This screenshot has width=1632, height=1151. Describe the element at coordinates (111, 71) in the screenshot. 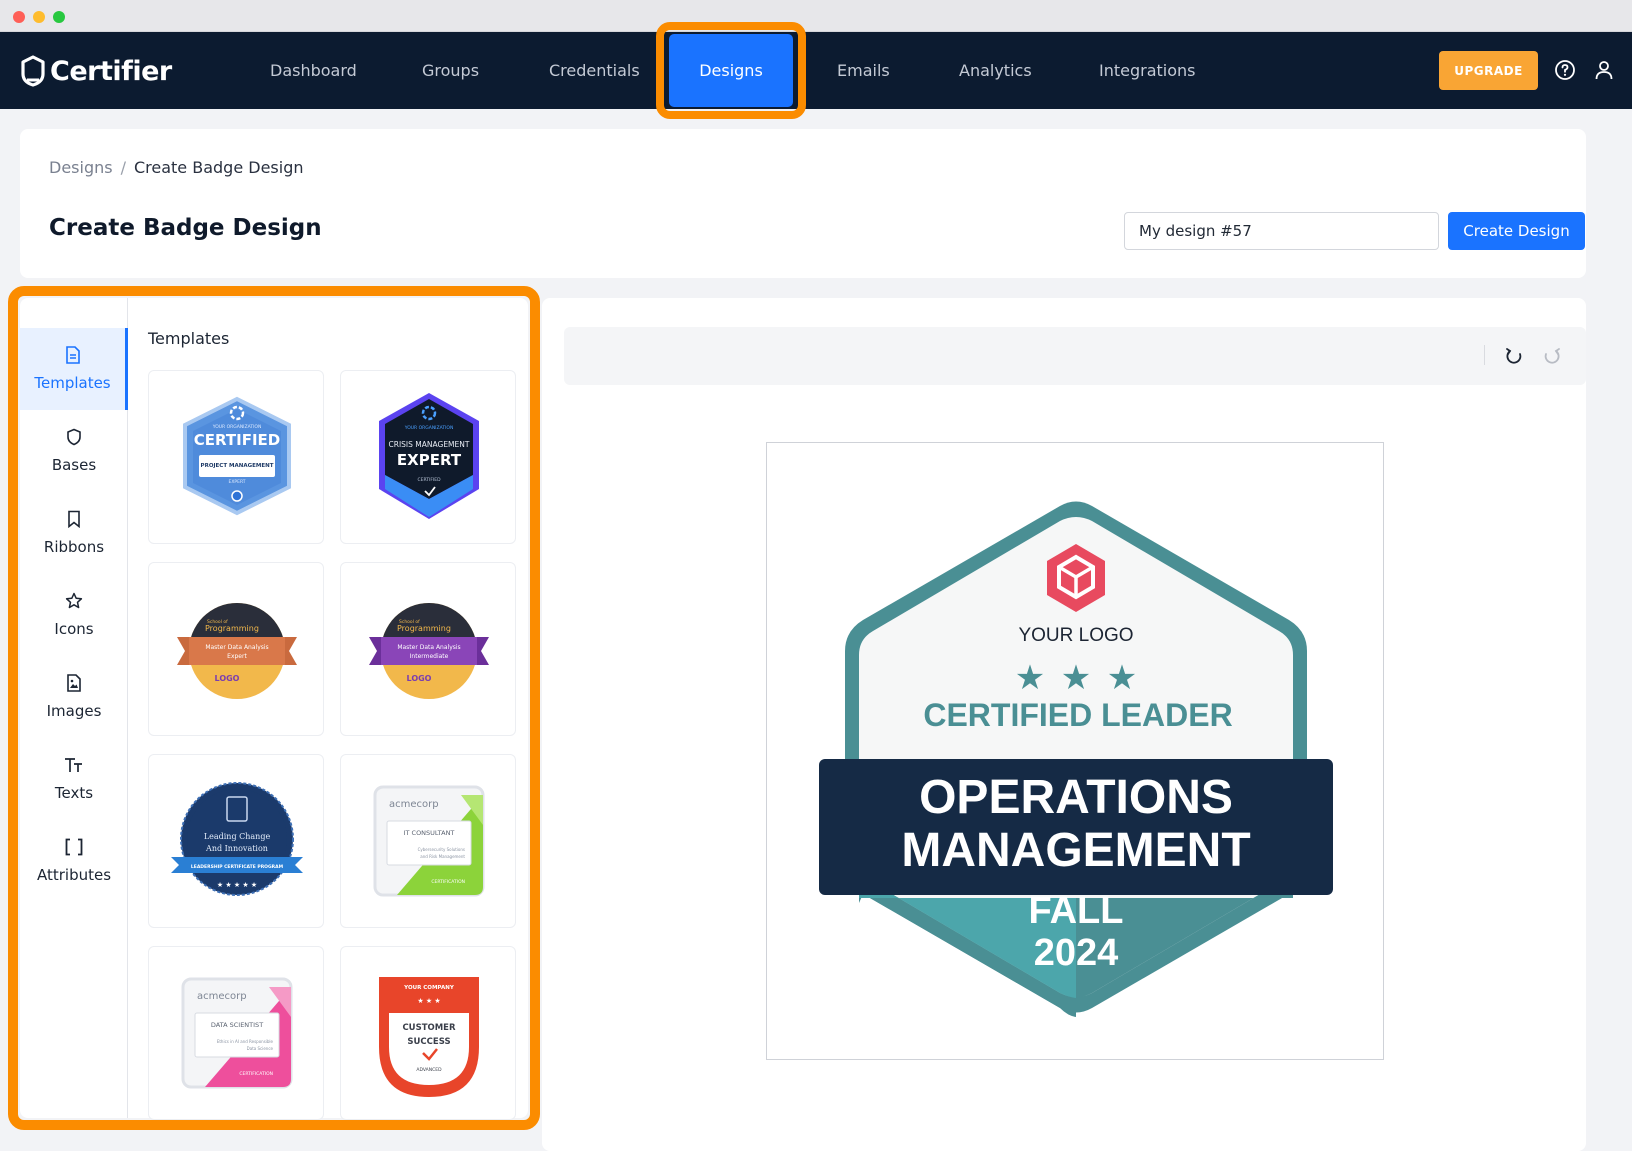

I see `brand-name: Certifier` at that location.